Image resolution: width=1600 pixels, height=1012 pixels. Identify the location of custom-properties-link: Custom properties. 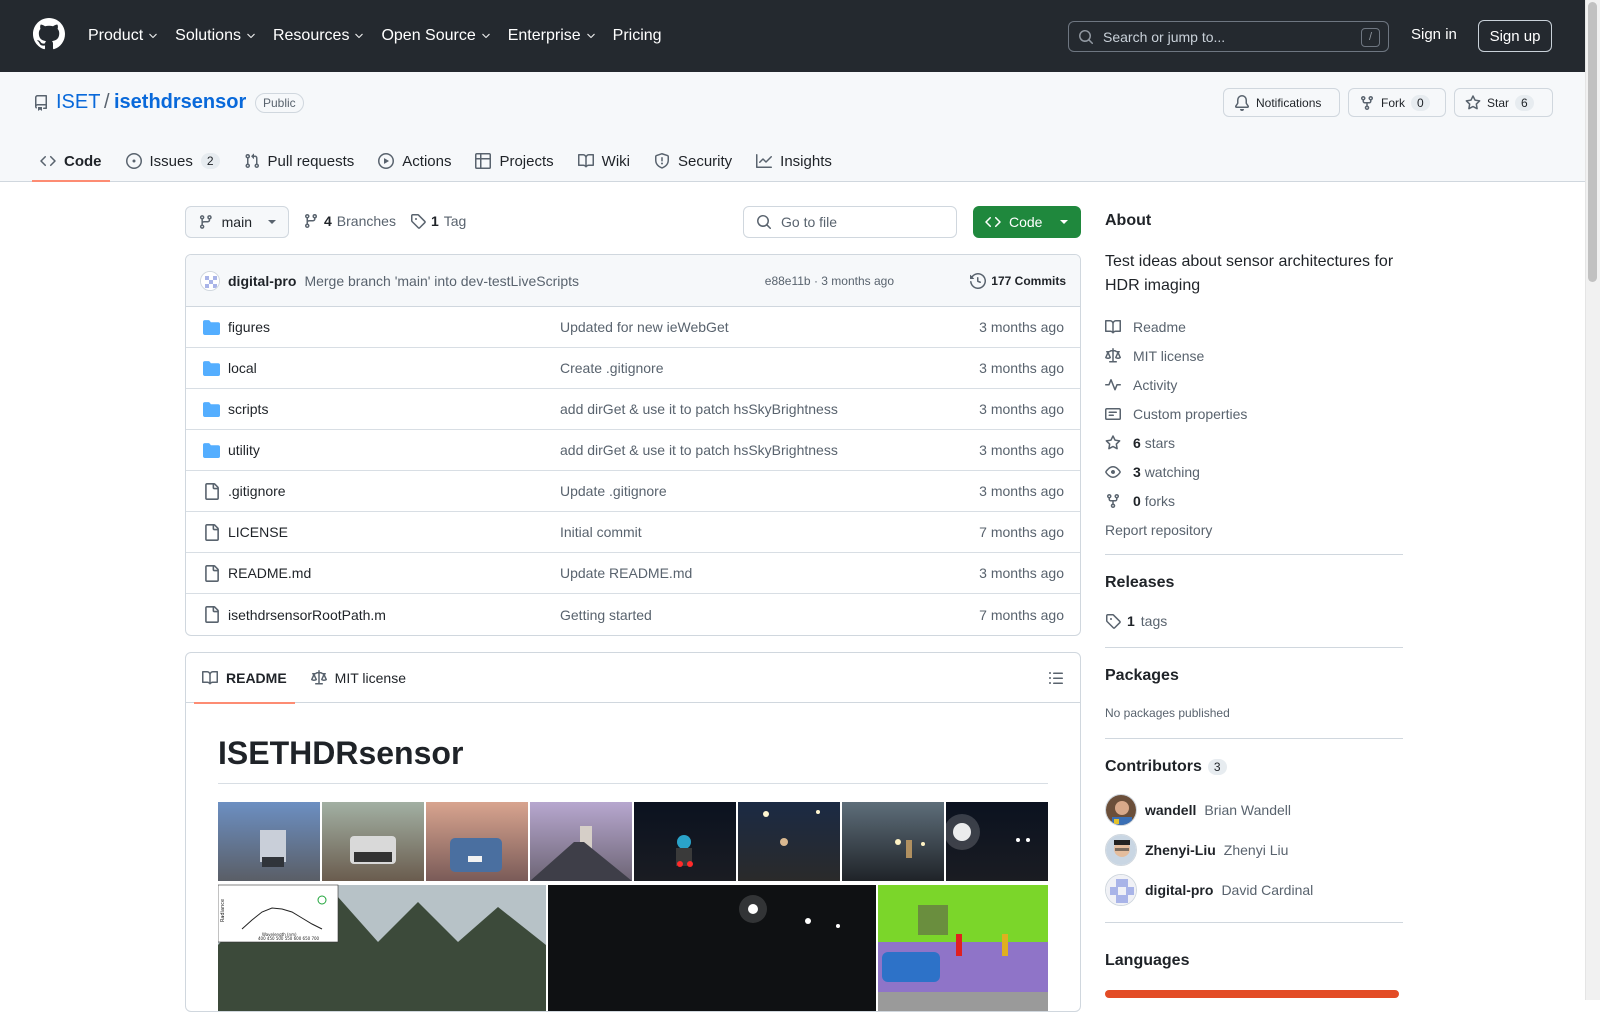
(1254, 413).